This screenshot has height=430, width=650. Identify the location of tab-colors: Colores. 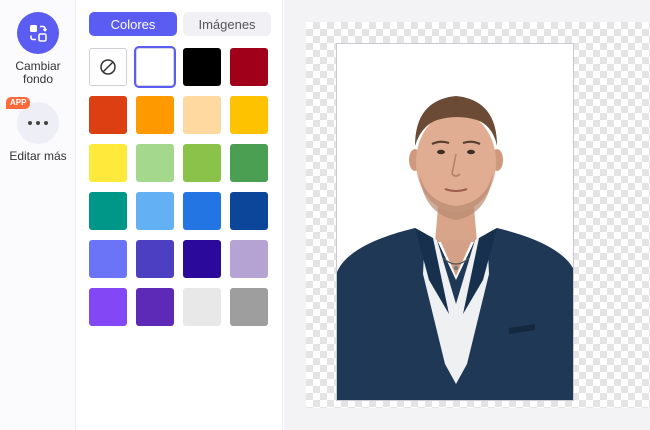
(133, 24).